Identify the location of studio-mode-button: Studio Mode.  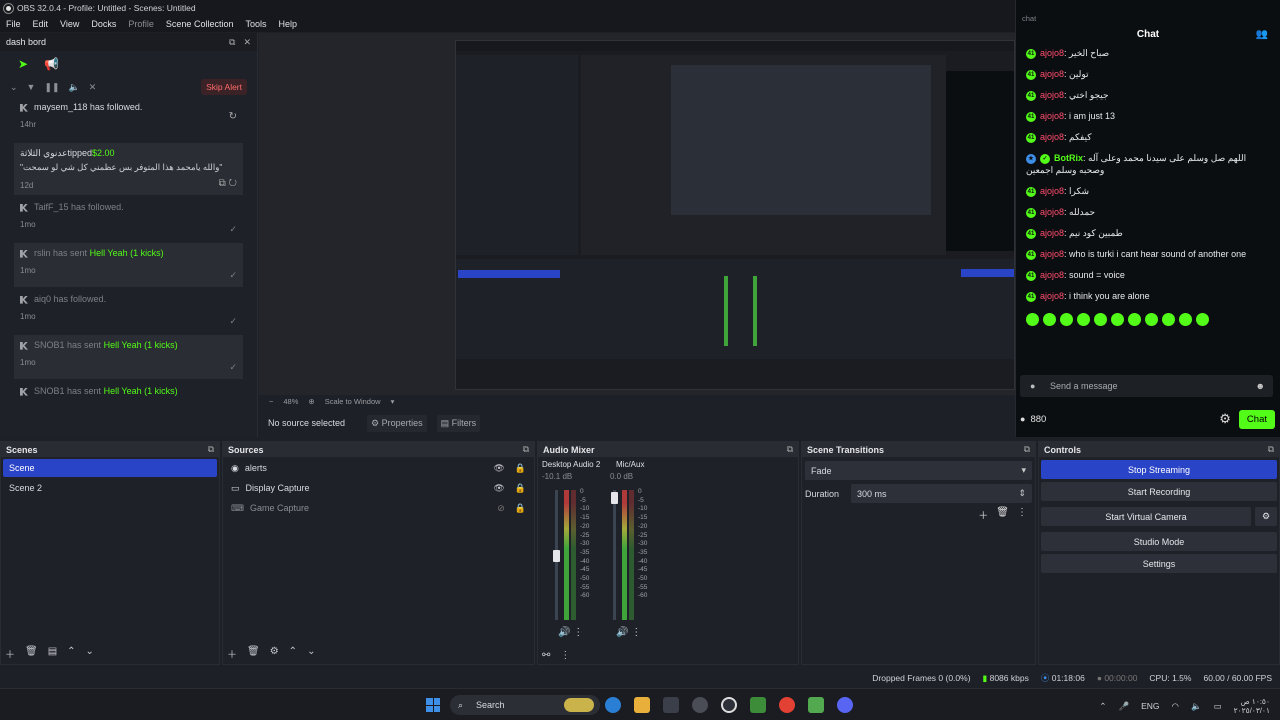
(1159, 541).